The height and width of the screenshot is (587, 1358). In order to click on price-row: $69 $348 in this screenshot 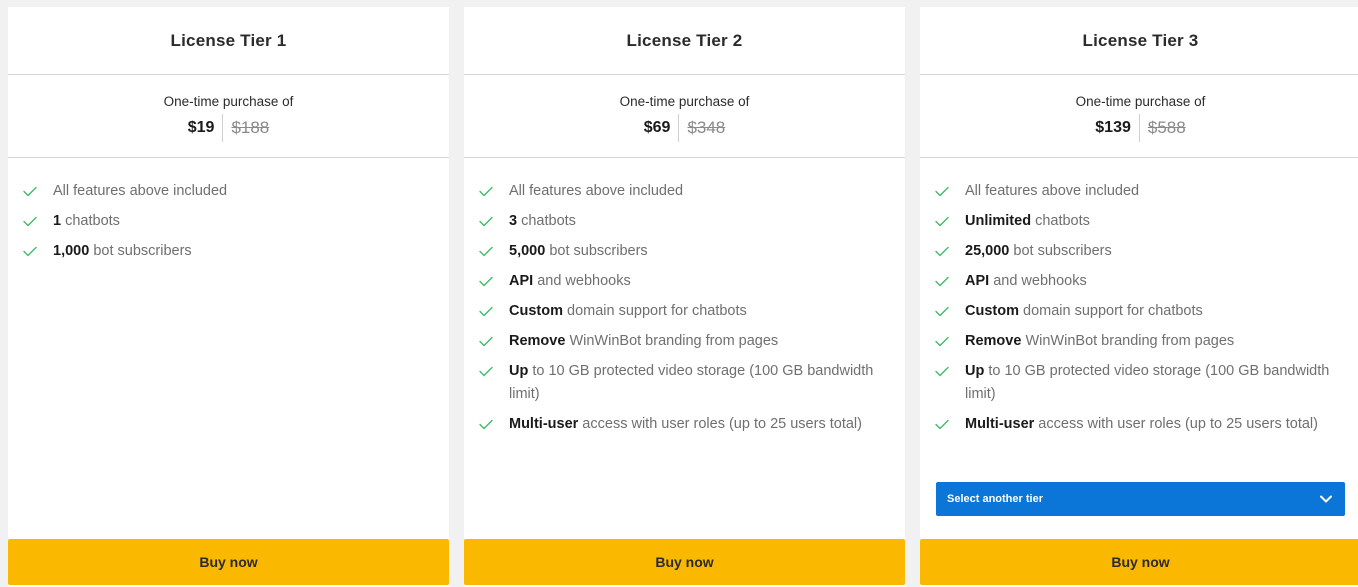, I will do `click(685, 128)`.